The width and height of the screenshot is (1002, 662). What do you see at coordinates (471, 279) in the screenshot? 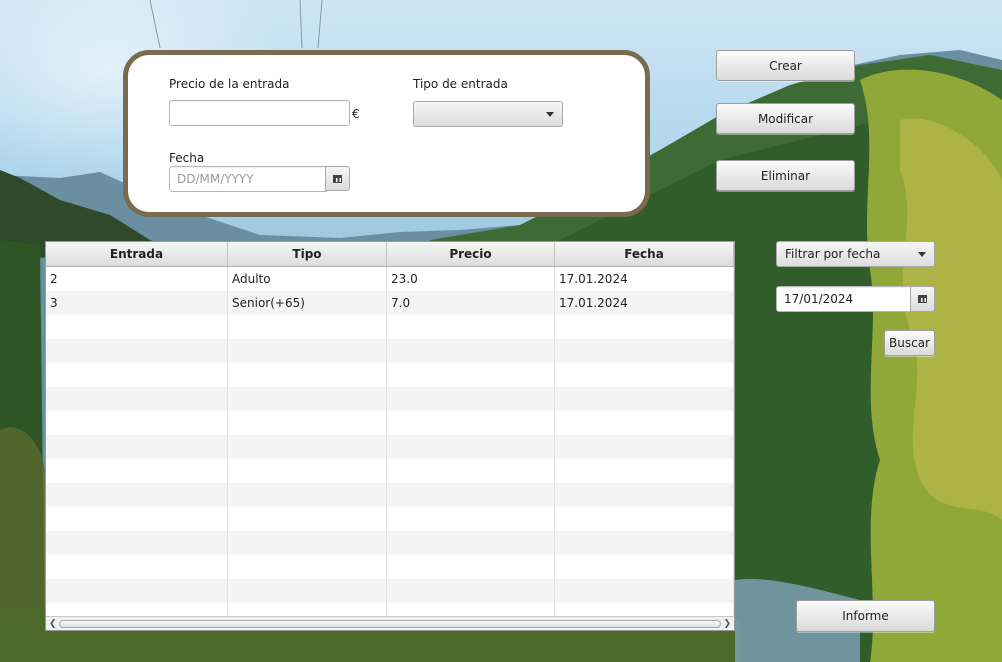
I see `cell-precio: 23.0` at bounding box center [471, 279].